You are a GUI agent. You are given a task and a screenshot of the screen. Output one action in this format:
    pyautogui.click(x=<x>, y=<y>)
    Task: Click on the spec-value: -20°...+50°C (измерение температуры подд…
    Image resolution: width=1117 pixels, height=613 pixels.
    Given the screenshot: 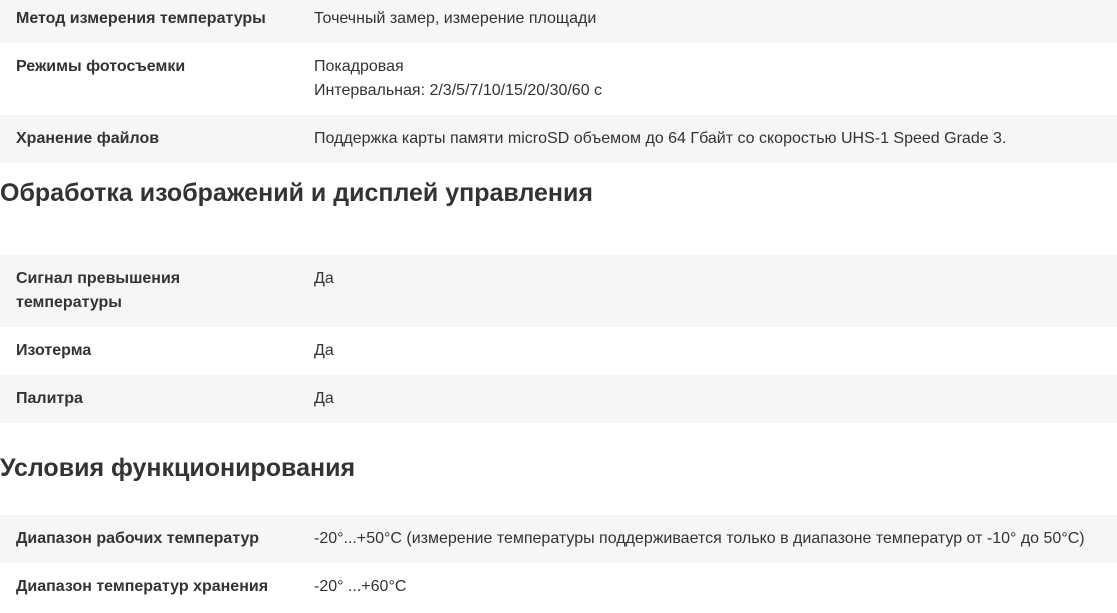 What is the action you would take?
    pyautogui.click(x=715, y=539)
    